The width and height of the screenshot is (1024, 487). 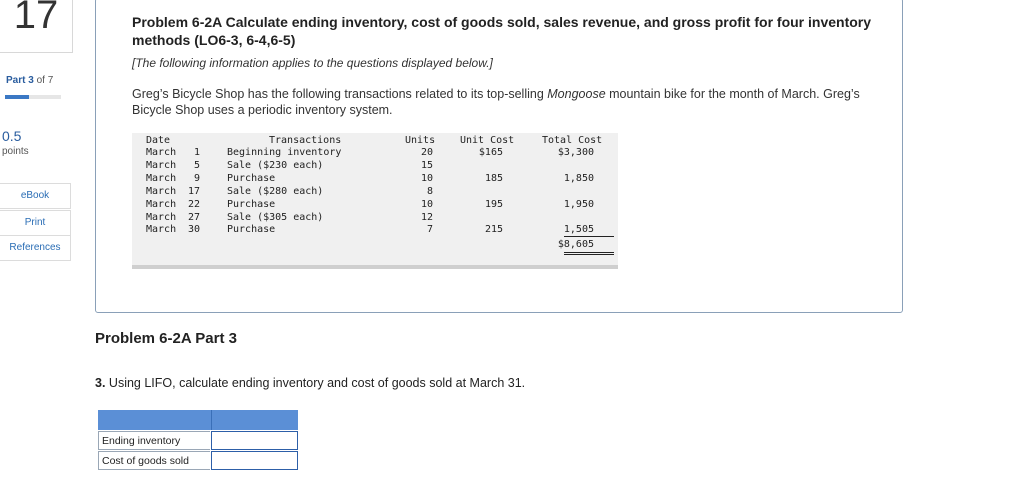 What do you see at coordinates (35, 196) in the screenshot?
I see `ebook-button: eBook` at bounding box center [35, 196].